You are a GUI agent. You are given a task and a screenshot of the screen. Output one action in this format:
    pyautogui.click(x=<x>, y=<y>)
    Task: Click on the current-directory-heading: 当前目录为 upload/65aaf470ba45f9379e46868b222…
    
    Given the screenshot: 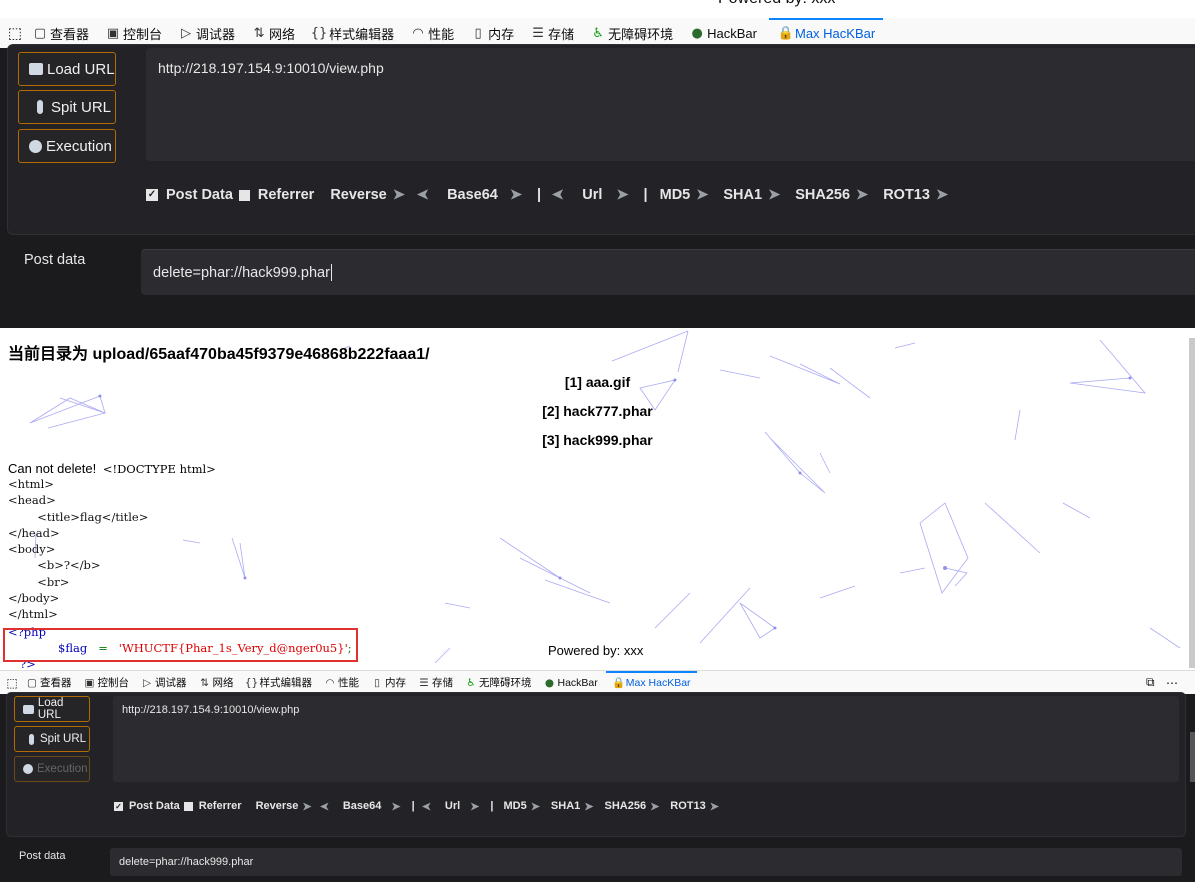 What is the action you would take?
    pyautogui.click(x=219, y=354)
    